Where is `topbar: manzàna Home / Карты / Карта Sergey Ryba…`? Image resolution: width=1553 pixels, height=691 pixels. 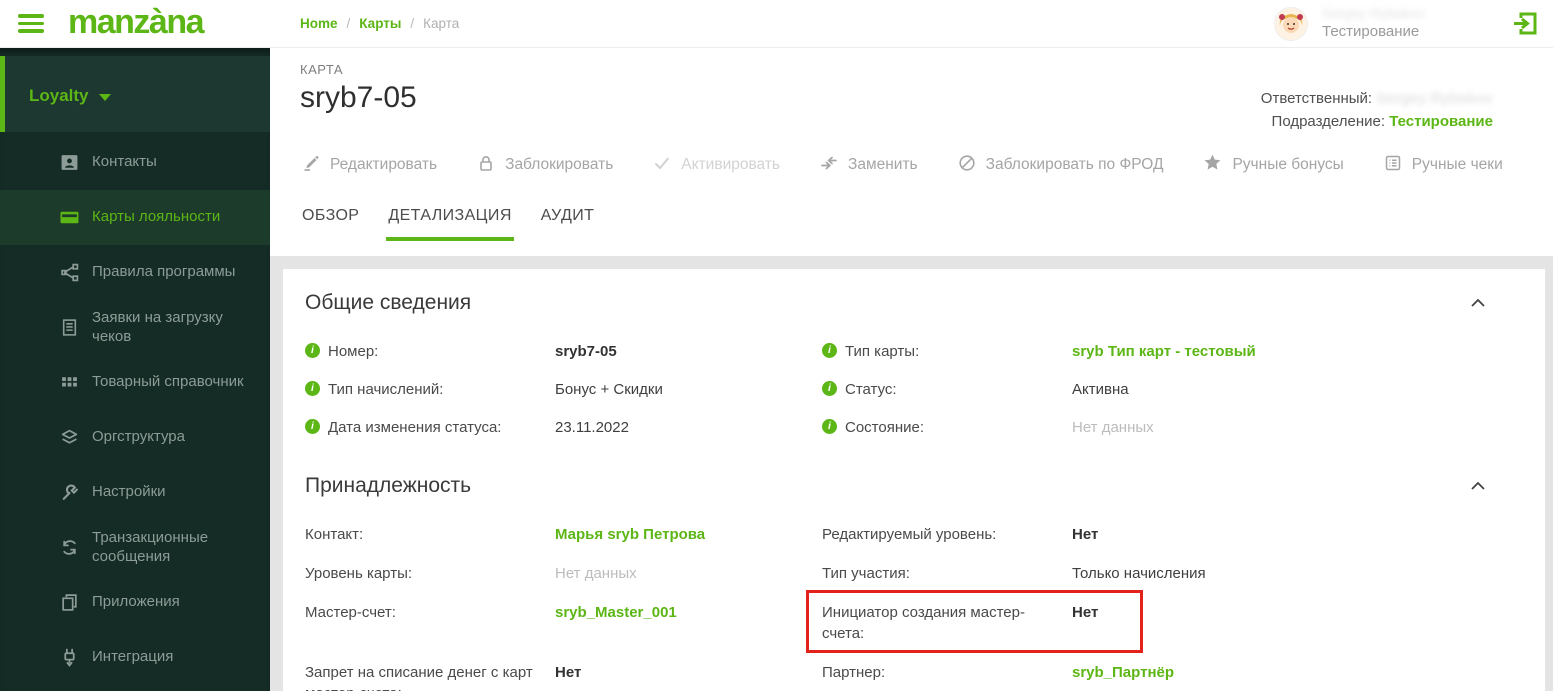 topbar: manzàna Home / Карты / Карта Sergey Ryba… is located at coordinates (776, 24).